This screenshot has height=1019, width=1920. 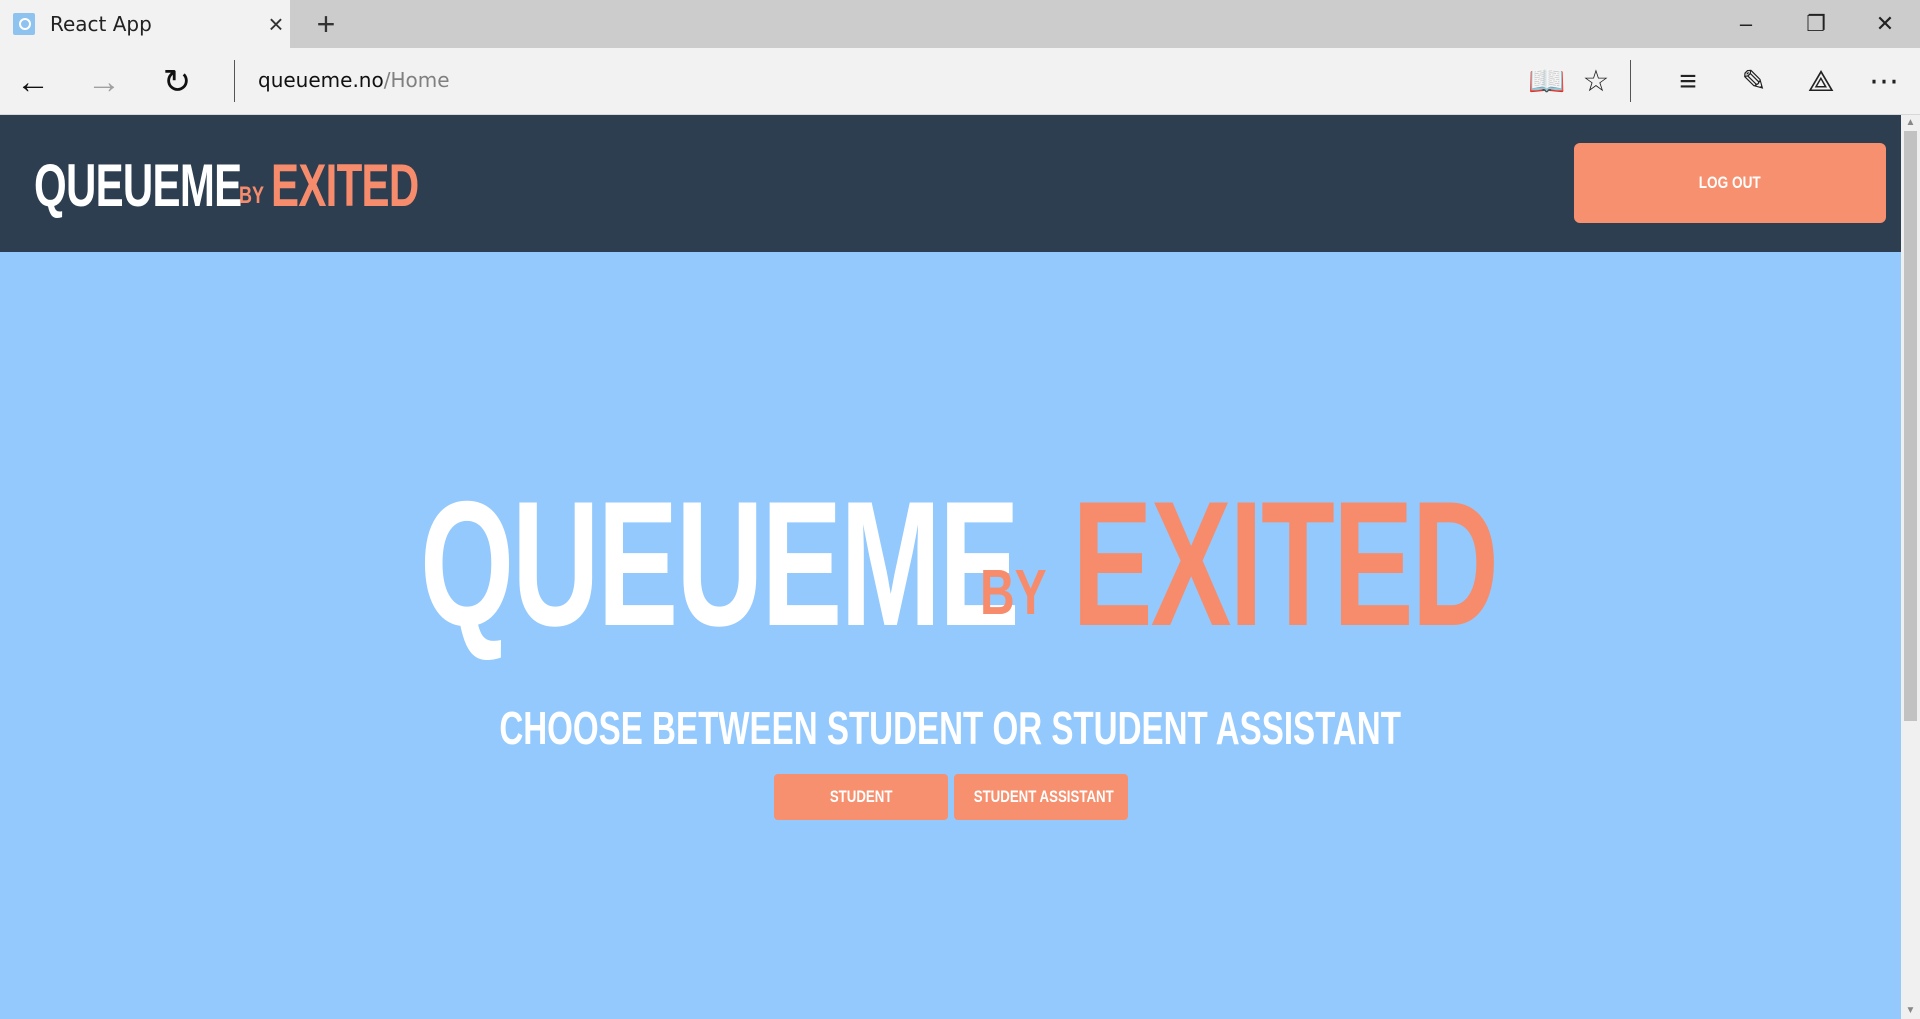 I want to click on restore-icon: ❐, so click(x=1816, y=24).